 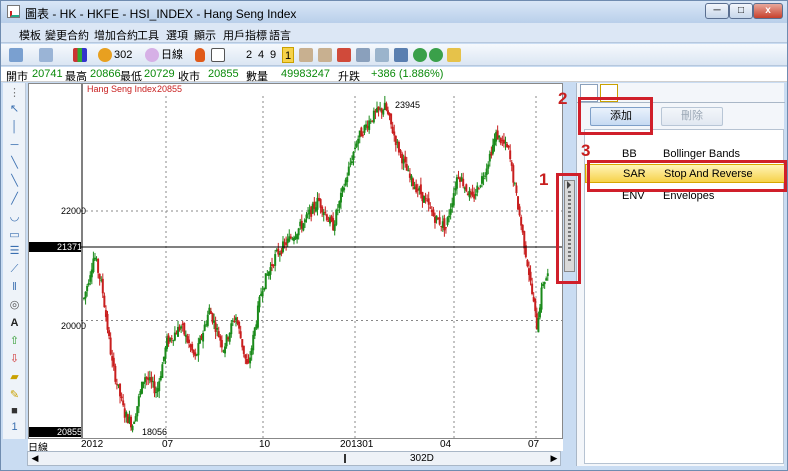 I want to click on copy-icon, so click(x=363, y=55).